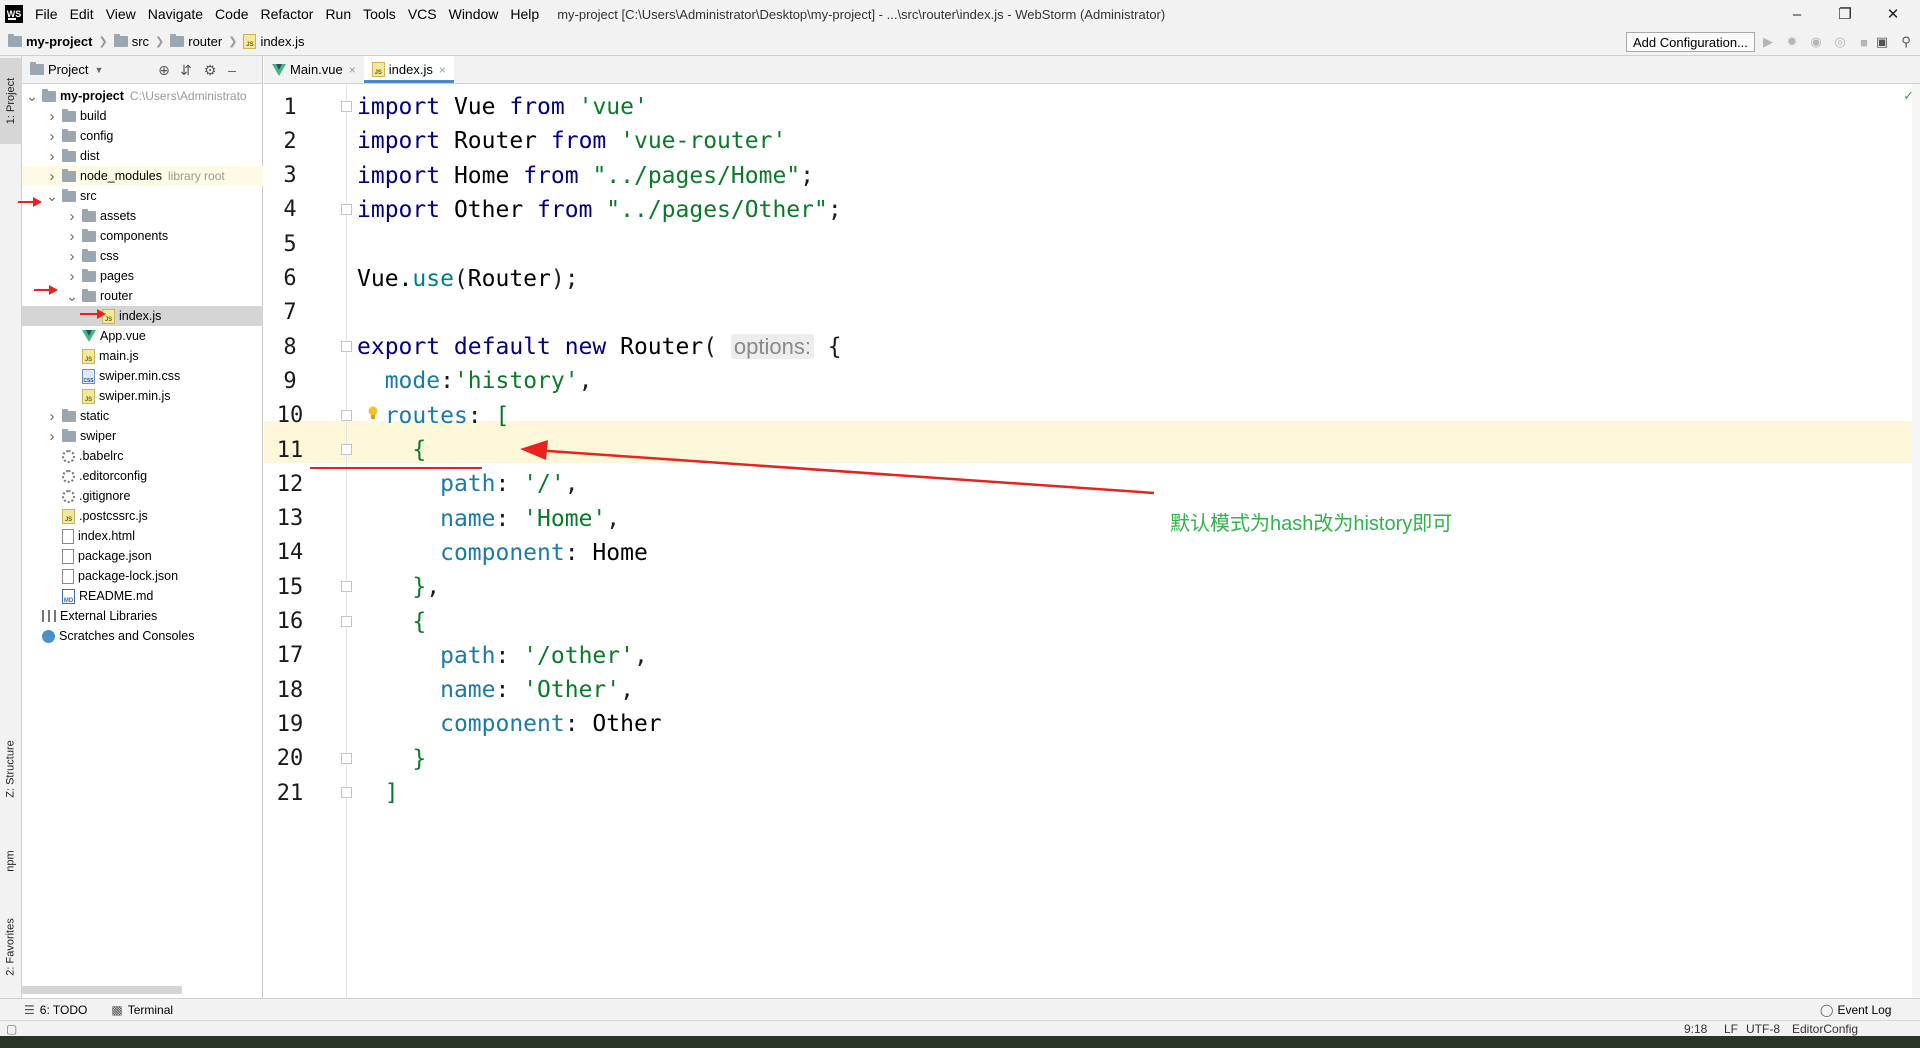  What do you see at coordinates (1797, 14) in the screenshot?
I see `minimize-icon: –` at bounding box center [1797, 14].